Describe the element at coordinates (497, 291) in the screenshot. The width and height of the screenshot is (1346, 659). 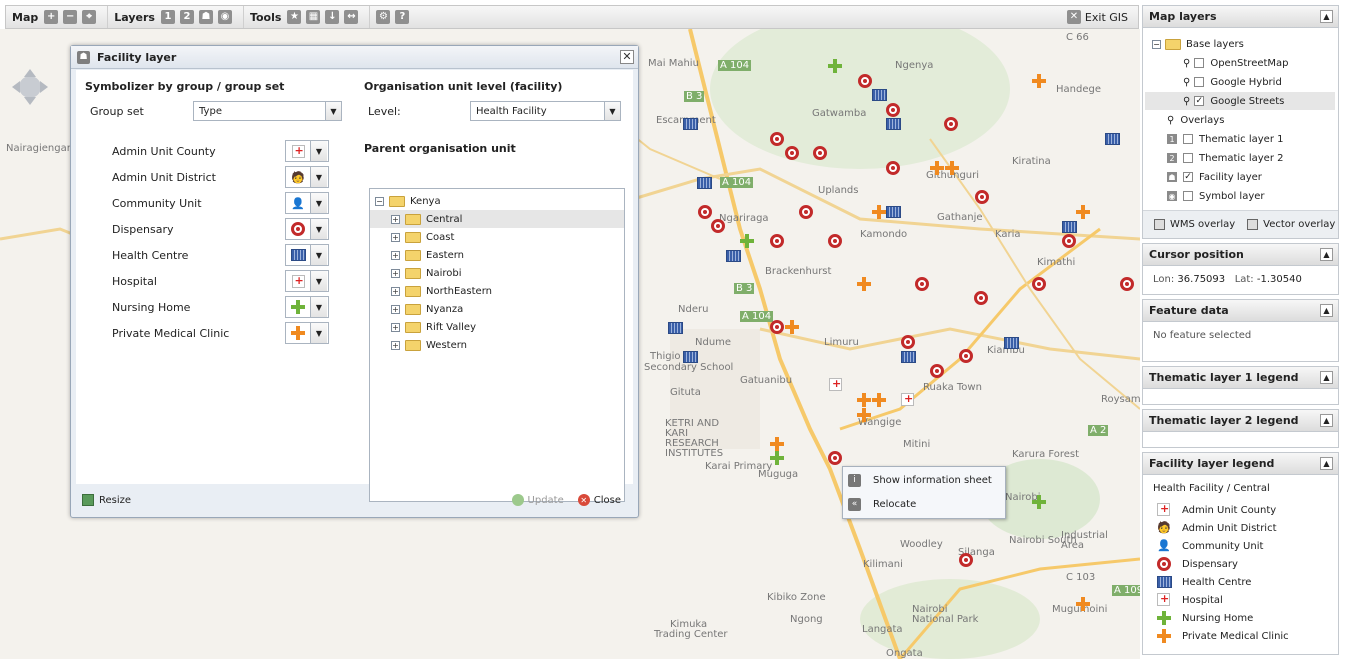
I see `tree-node-northeastern: + NorthEastern` at that location.